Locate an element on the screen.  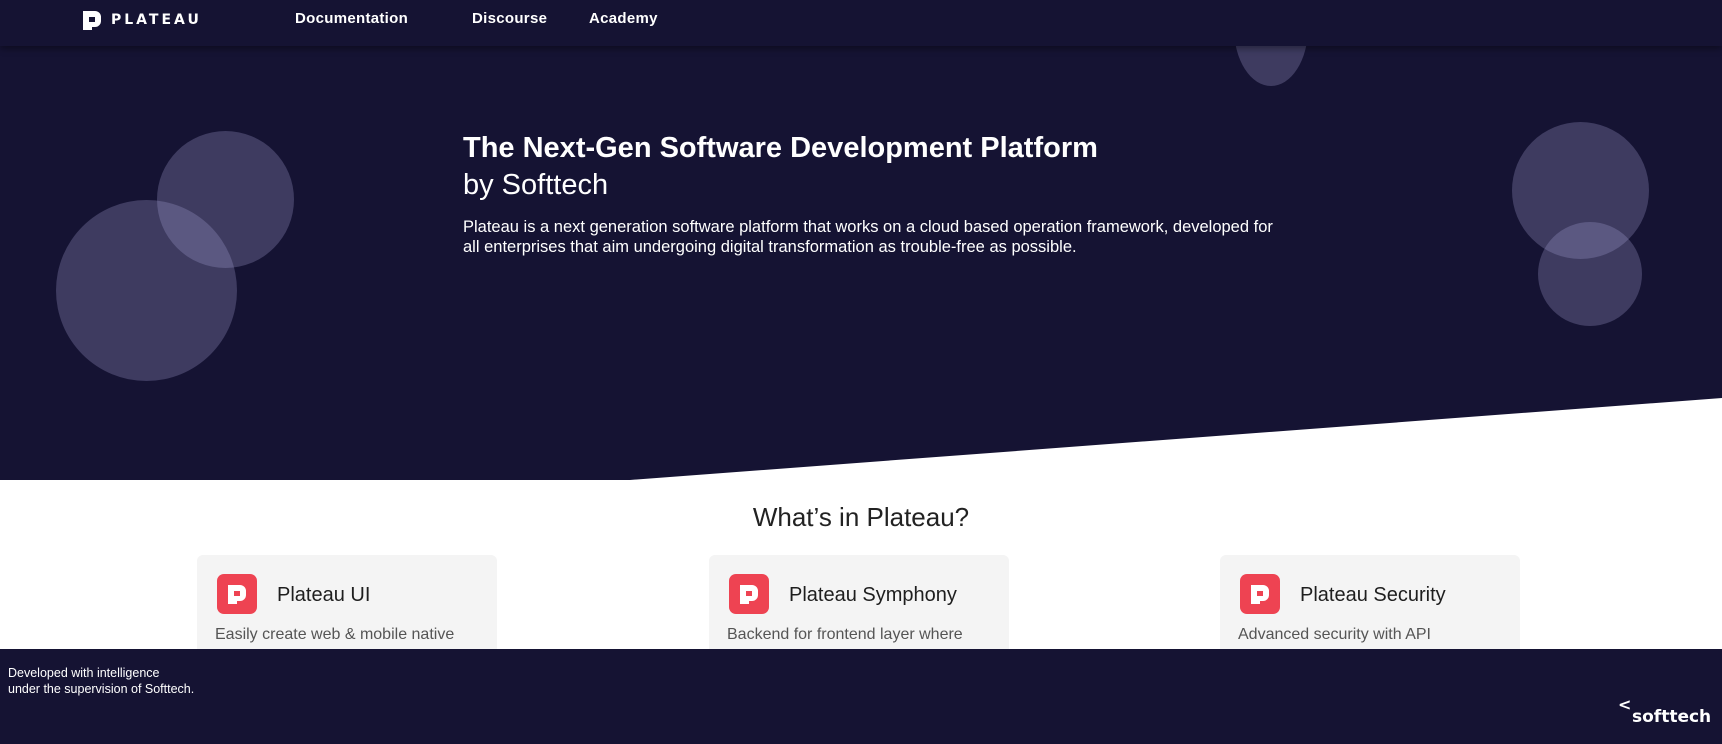
plateau-logo-icon is located at coordinates (92, 20).